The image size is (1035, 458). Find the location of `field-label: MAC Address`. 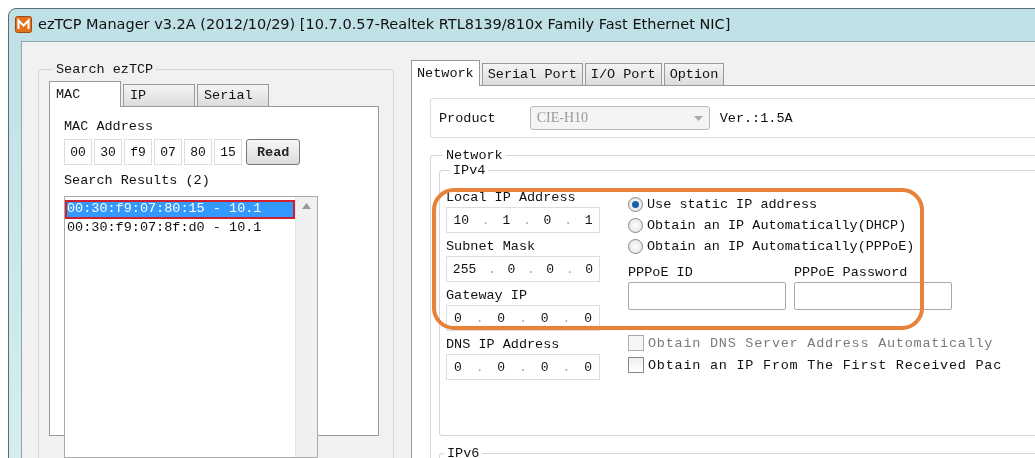

field-label: MAC Address is located at coordinates (109, 126).